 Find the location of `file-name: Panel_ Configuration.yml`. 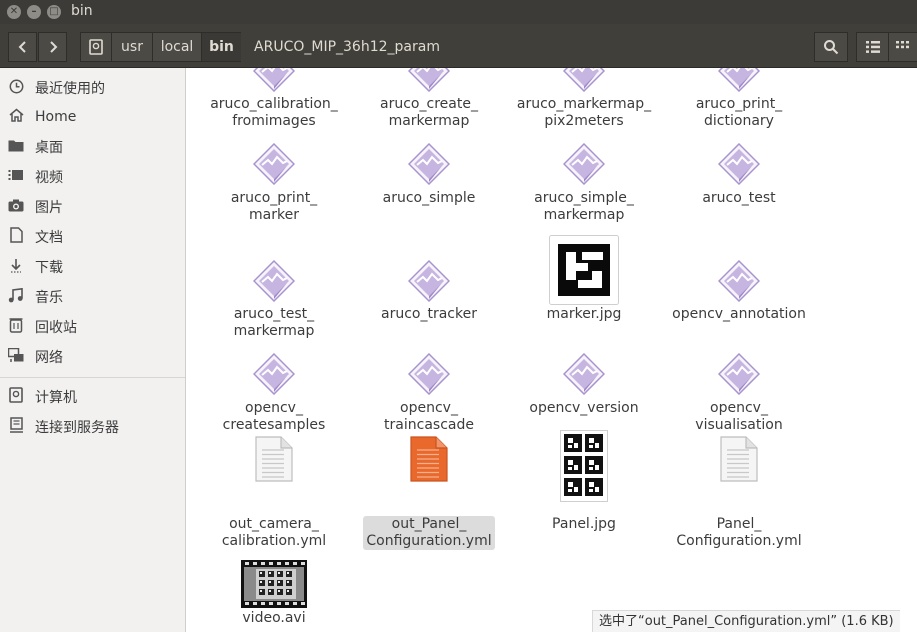

file-name: Panel_ Configuration.yml is located at coordinates (739, 533).